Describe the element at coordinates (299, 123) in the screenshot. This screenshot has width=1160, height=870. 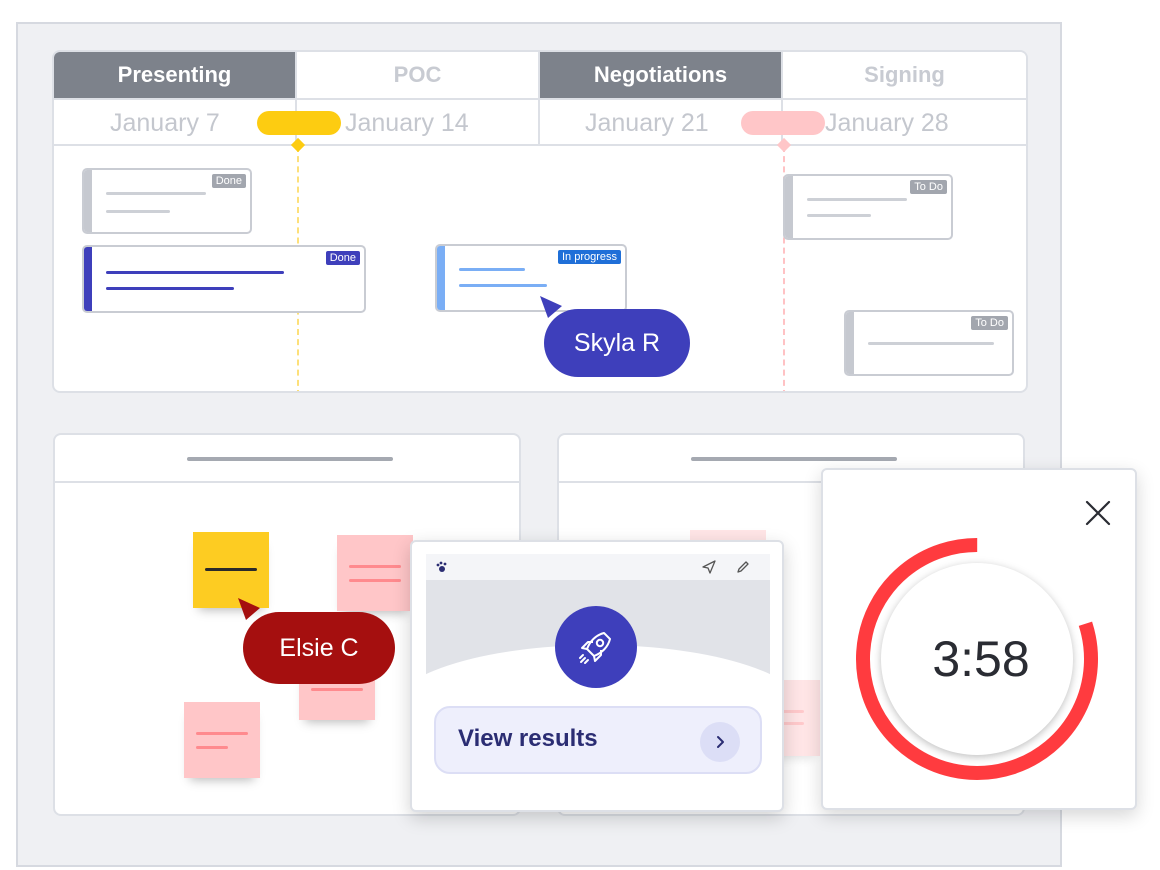
I see `milestone-marker-yellow` at that location.